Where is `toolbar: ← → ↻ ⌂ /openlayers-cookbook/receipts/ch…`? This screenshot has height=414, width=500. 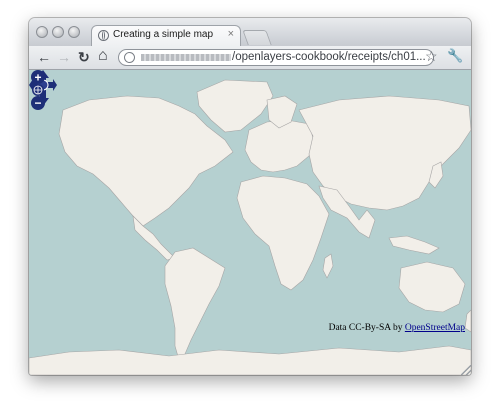 toolbar: ← → ↻ ⌂ /openlayers-cookbook/receipts/ch… is located at coordinates (250, 58).